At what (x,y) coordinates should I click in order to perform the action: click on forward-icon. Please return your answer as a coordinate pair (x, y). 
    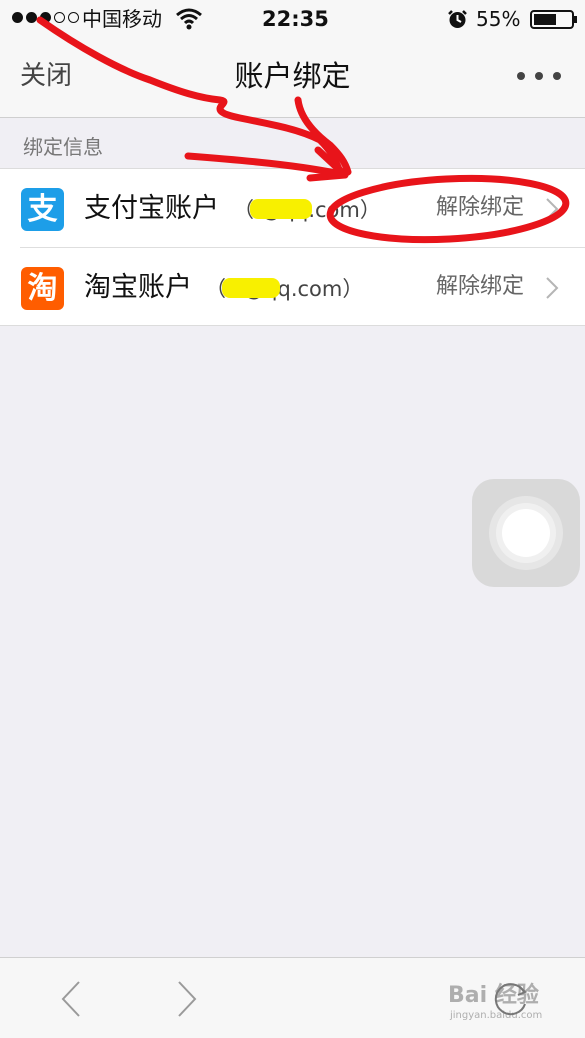
    Looking at the image, I should click on (187, 999).